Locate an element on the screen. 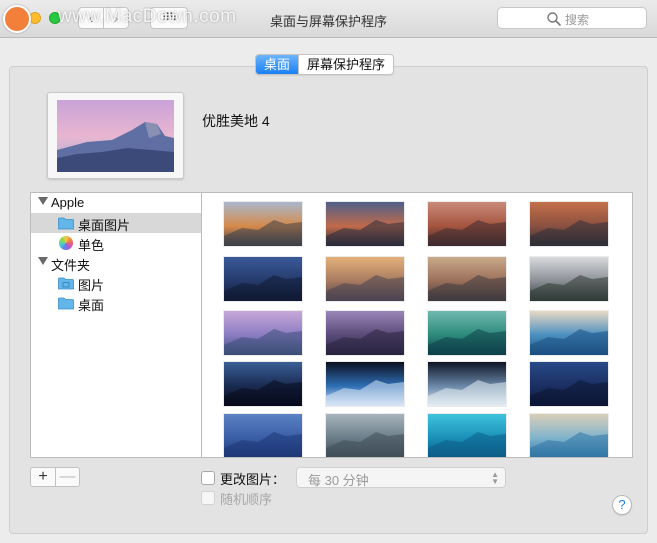  sidebar-item-pictures: 图片 is located at coordinates (116, 283).